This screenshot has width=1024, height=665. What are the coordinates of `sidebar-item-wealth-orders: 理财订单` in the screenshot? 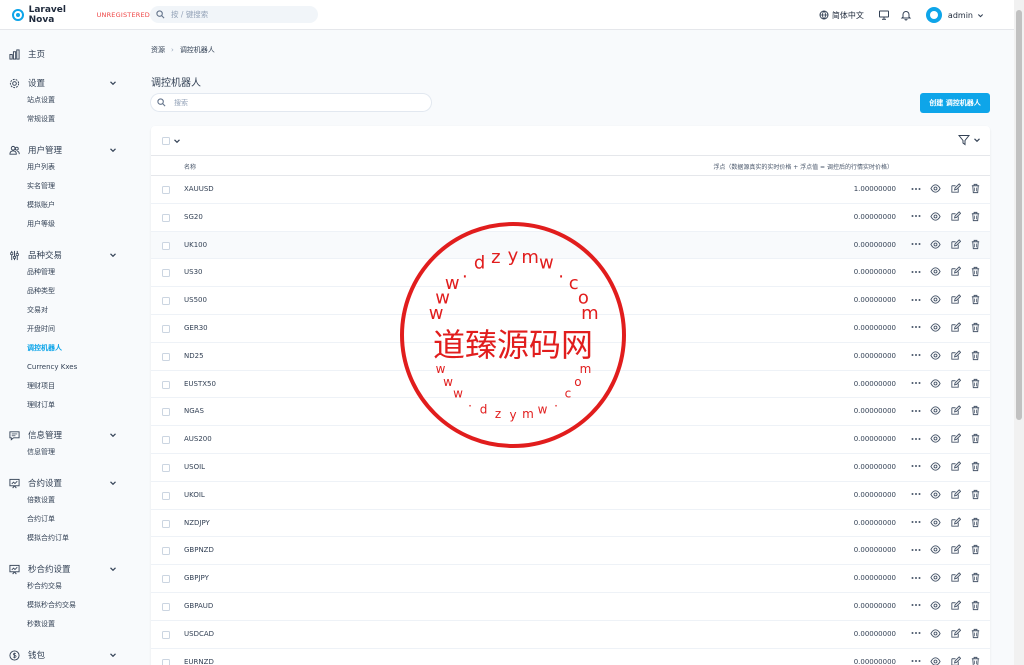 It's located at (70, 405).